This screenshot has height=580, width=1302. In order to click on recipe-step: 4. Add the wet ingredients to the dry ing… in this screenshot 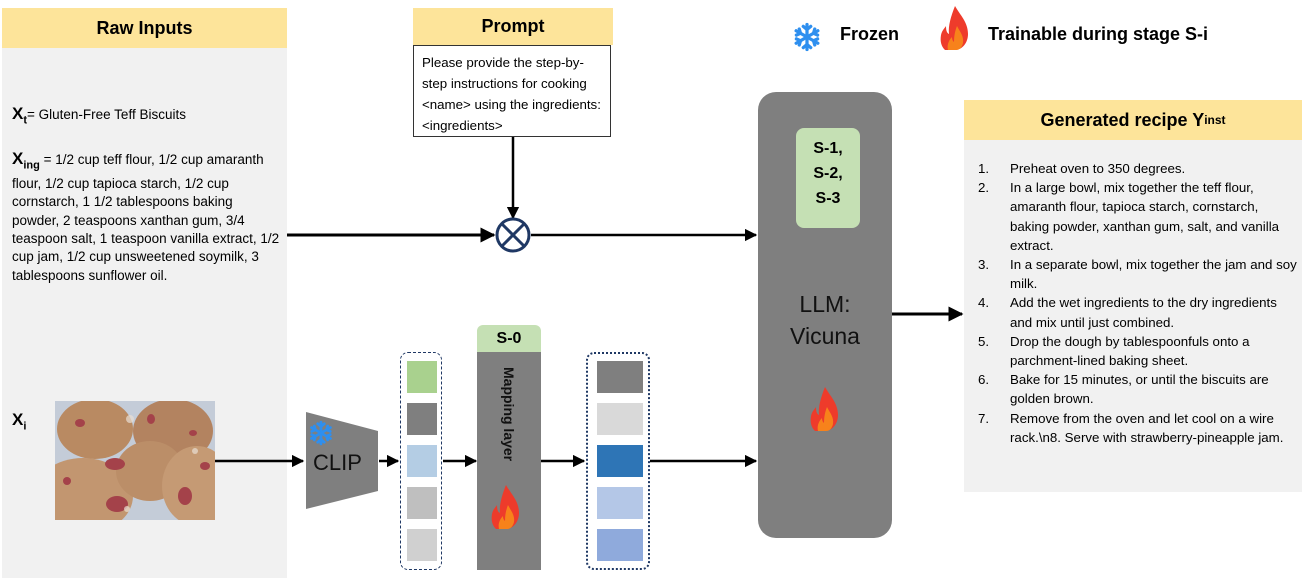, I will do `click(1136, 312)`.